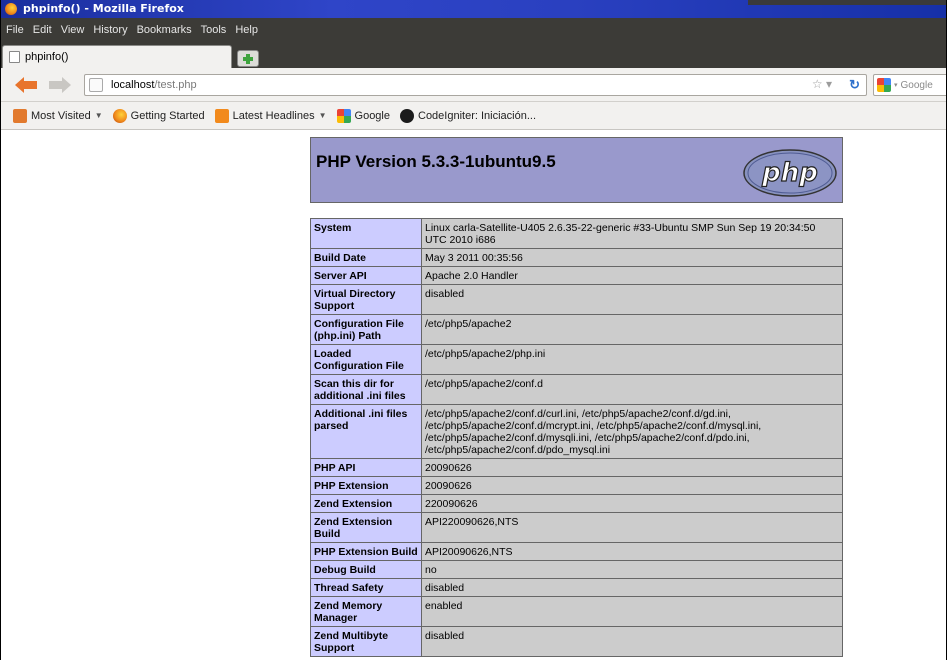 This screenshot has height=660, width=947. What do you see at coordinates (473, 9) in the screenshot?
I see `title-bar: phpinfo() - Mozilla Firefox` at bounding box center [473, 9].